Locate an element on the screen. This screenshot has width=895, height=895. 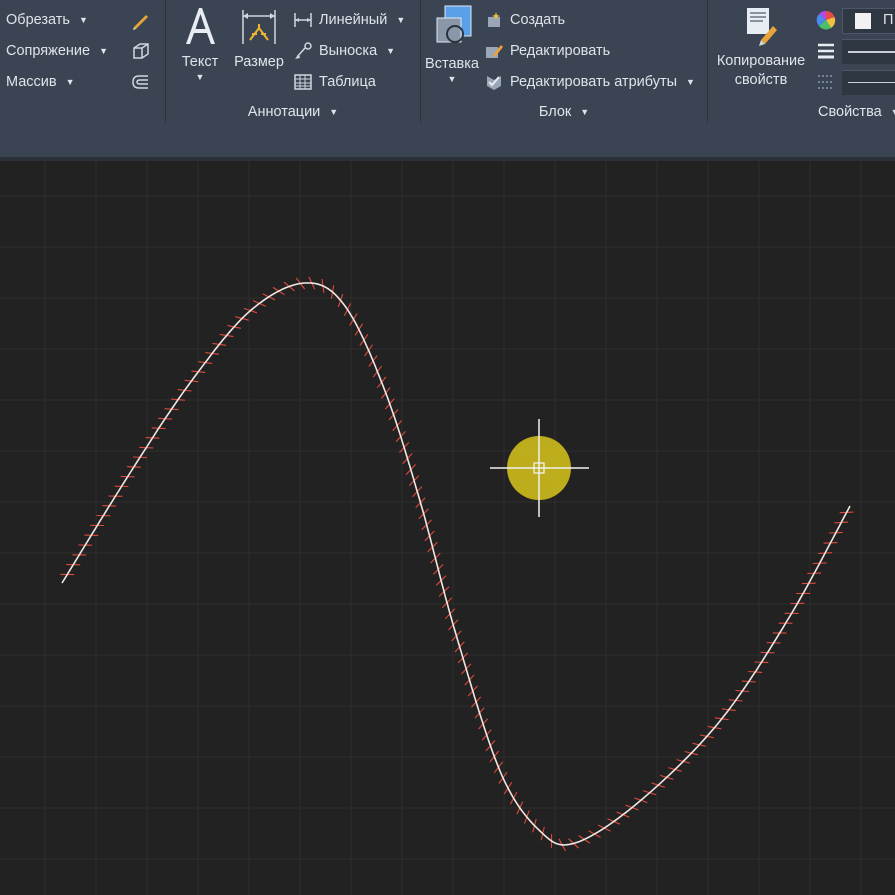
trim-label: Обрезать is located at coordinates (38, 20).